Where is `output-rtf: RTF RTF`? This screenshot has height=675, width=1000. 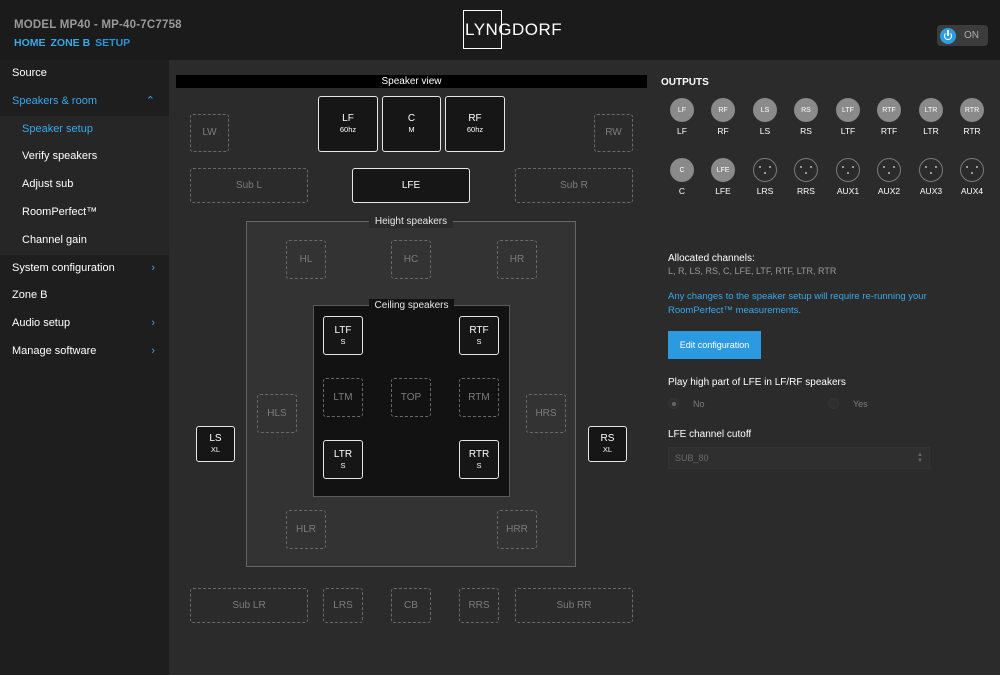 output-rtf: RTF RTF is located at coordinates (889, 117).